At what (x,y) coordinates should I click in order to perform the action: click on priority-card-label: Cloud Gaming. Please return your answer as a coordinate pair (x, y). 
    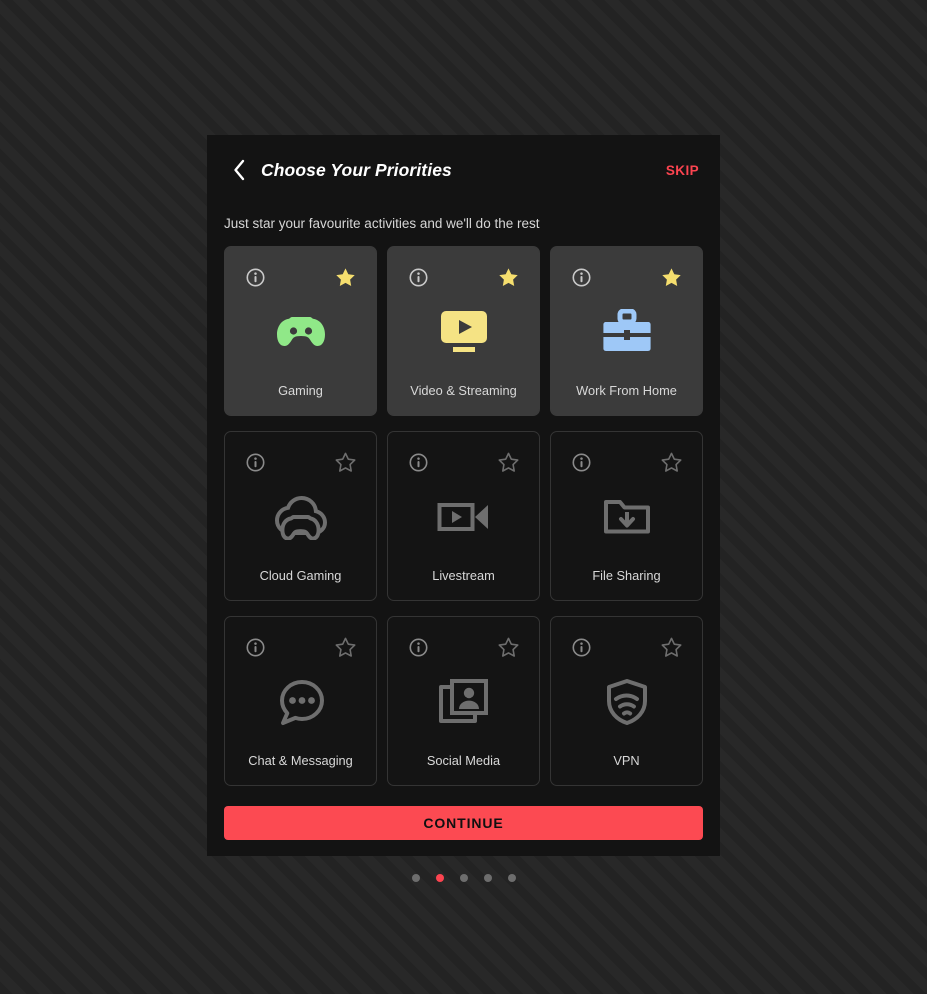
    Looking at the image, I should click on (300, 575).